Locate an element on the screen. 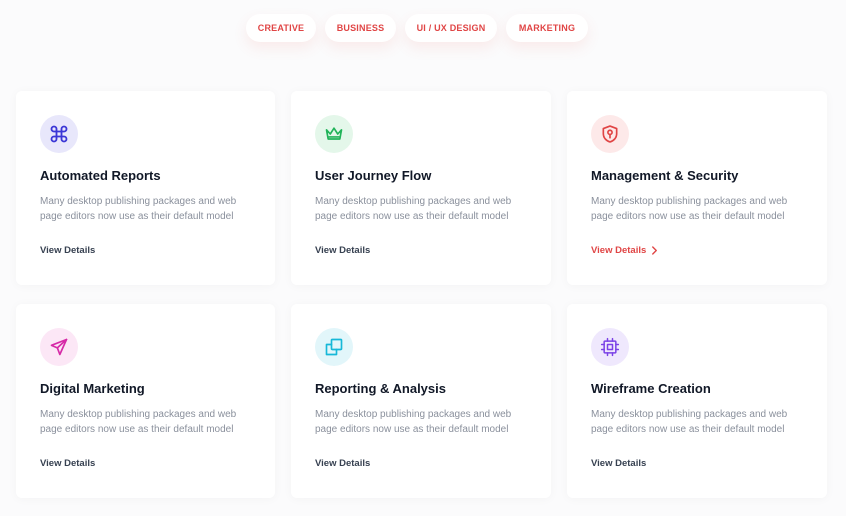 This screenshot has height=516, width=846. tab-ui-ux-design: UI / UX DESIGN is located at coordinates (451, 28).